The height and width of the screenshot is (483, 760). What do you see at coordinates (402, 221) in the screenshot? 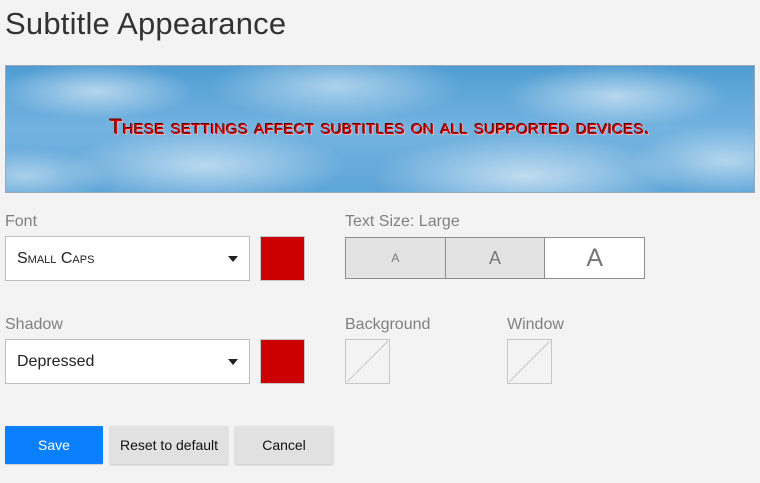
I see `text-size-label: Text Size: Large` at bounding box center [402, 221].